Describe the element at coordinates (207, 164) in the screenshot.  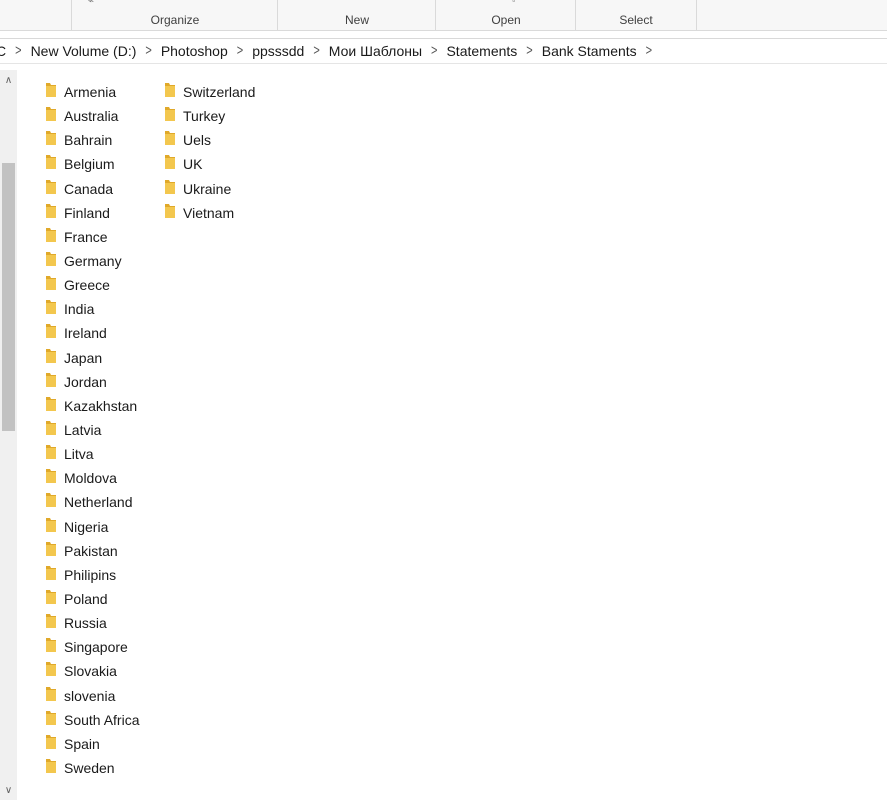
I see `folder-item: UK` at that location.